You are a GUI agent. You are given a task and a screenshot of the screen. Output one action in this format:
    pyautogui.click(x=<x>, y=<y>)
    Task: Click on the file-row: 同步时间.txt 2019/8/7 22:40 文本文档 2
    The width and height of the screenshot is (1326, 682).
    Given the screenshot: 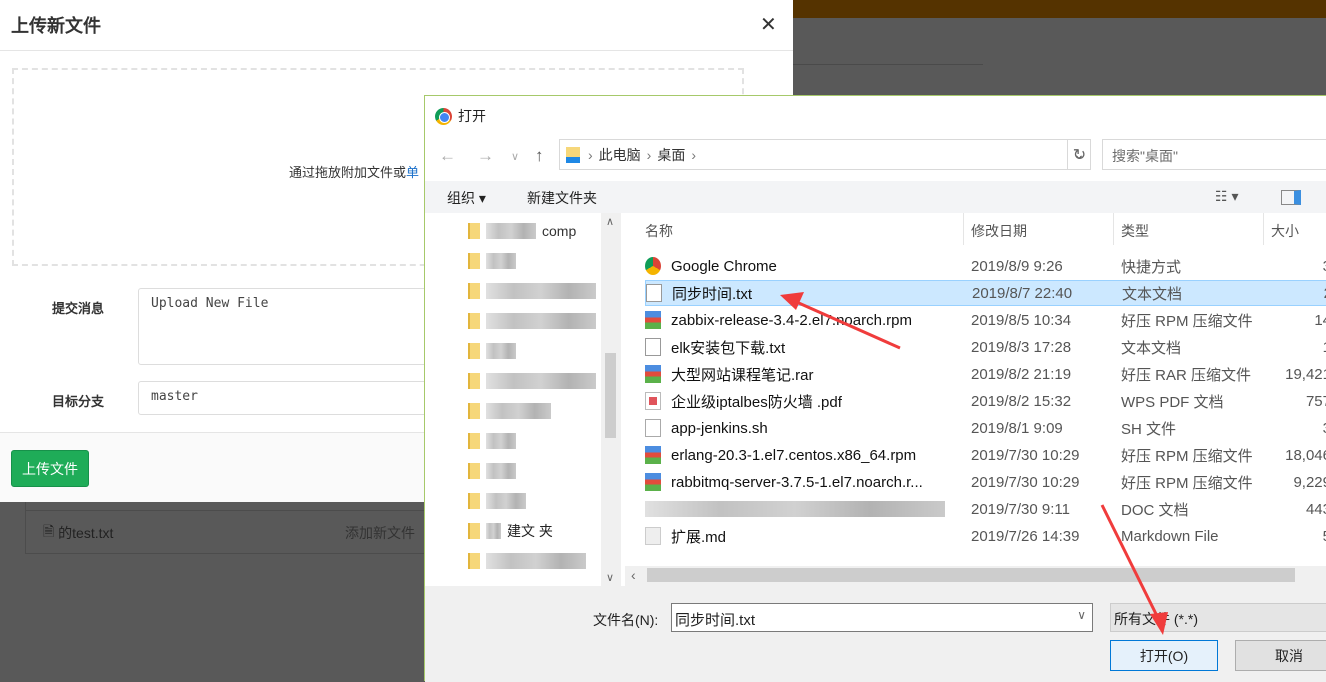 What is the action you would take?
    pyautogui.click(x=985, y=293)
    